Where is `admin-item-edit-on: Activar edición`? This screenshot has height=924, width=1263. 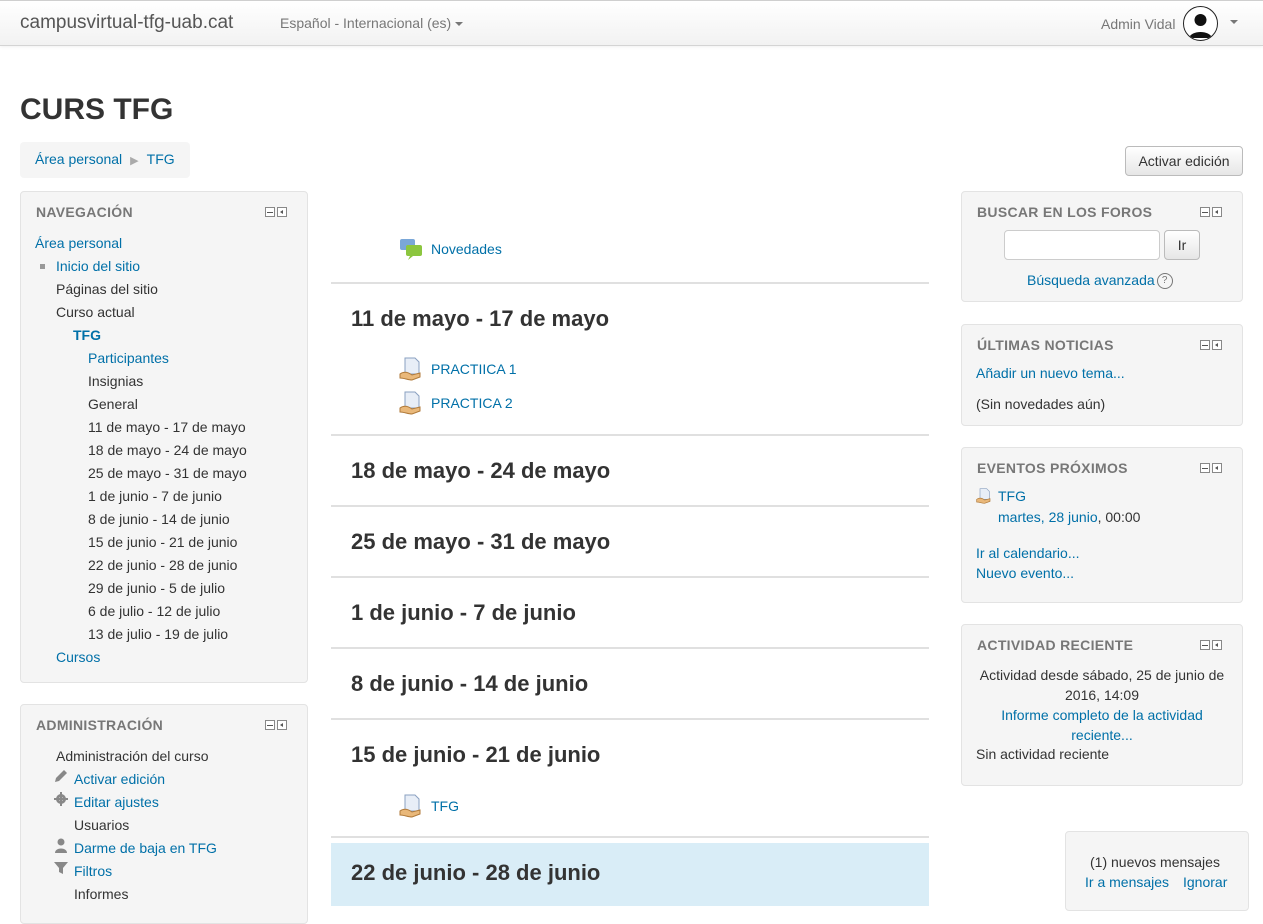
admin-item-edit-on: Activar edición is located at coordinates (119, 779).